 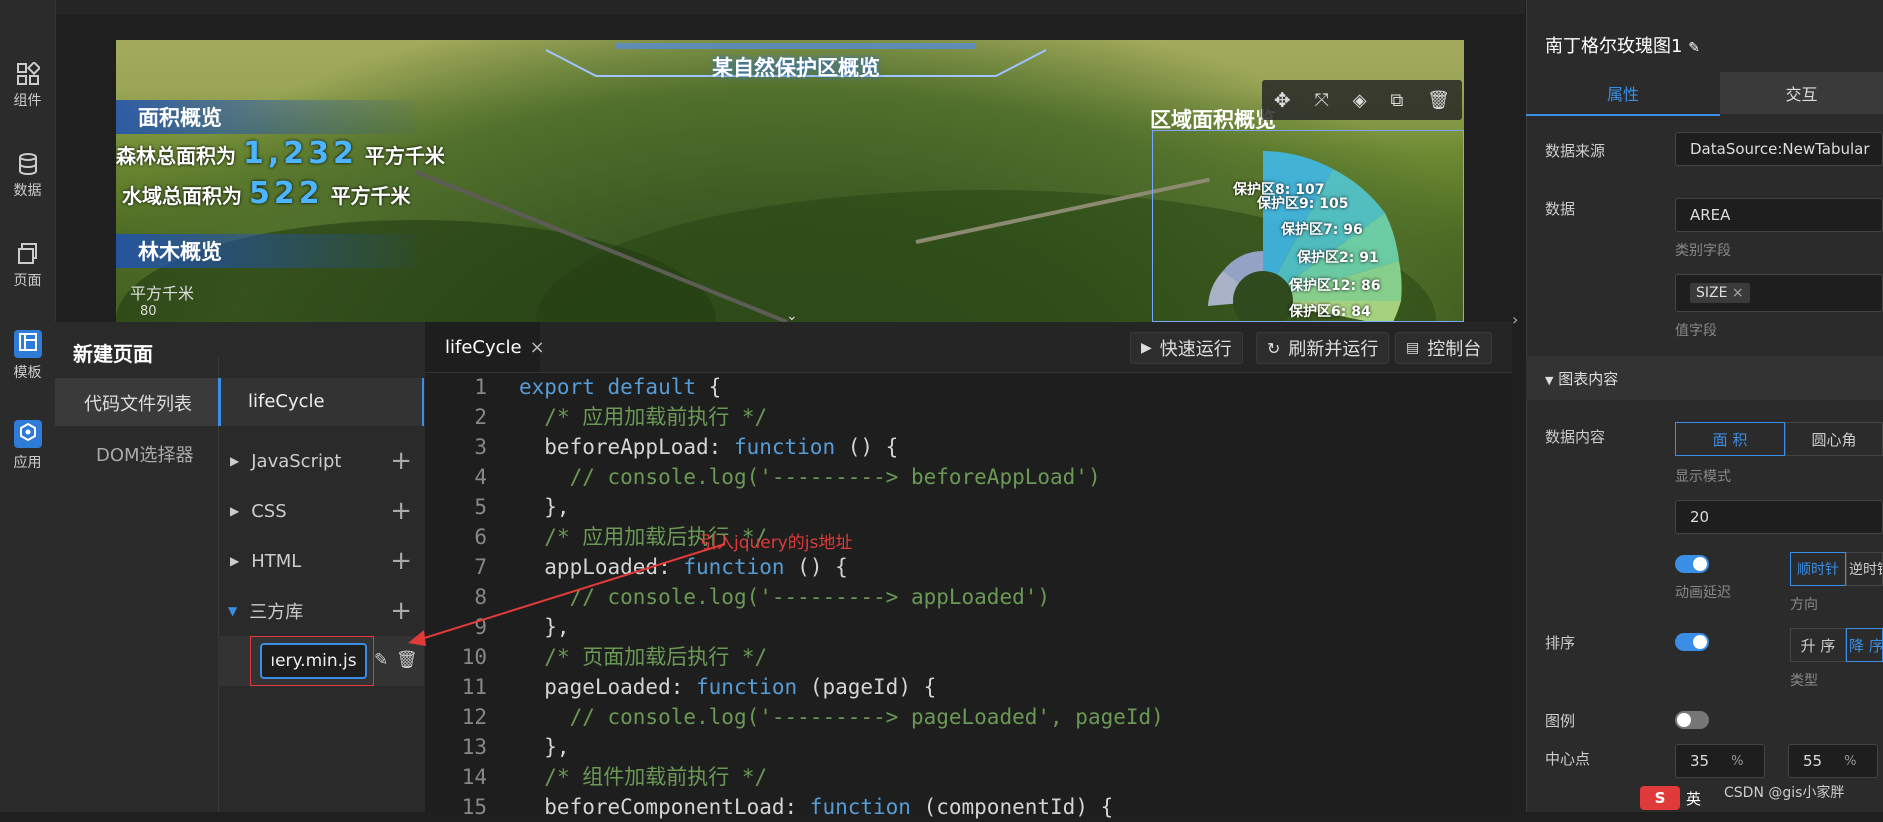 I want to click on rail-label: 应用, so click(x=27, y=463).